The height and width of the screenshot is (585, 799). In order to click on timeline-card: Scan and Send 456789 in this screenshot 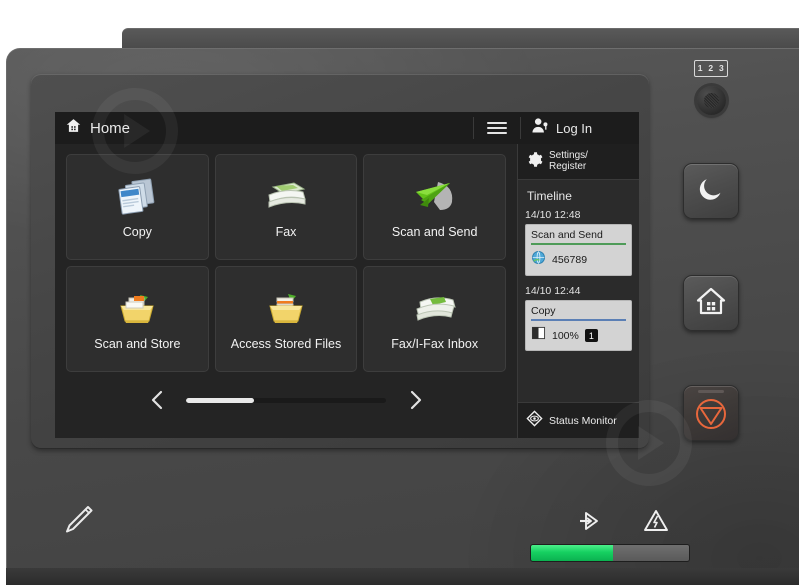, I will do `click(578, 250)`.